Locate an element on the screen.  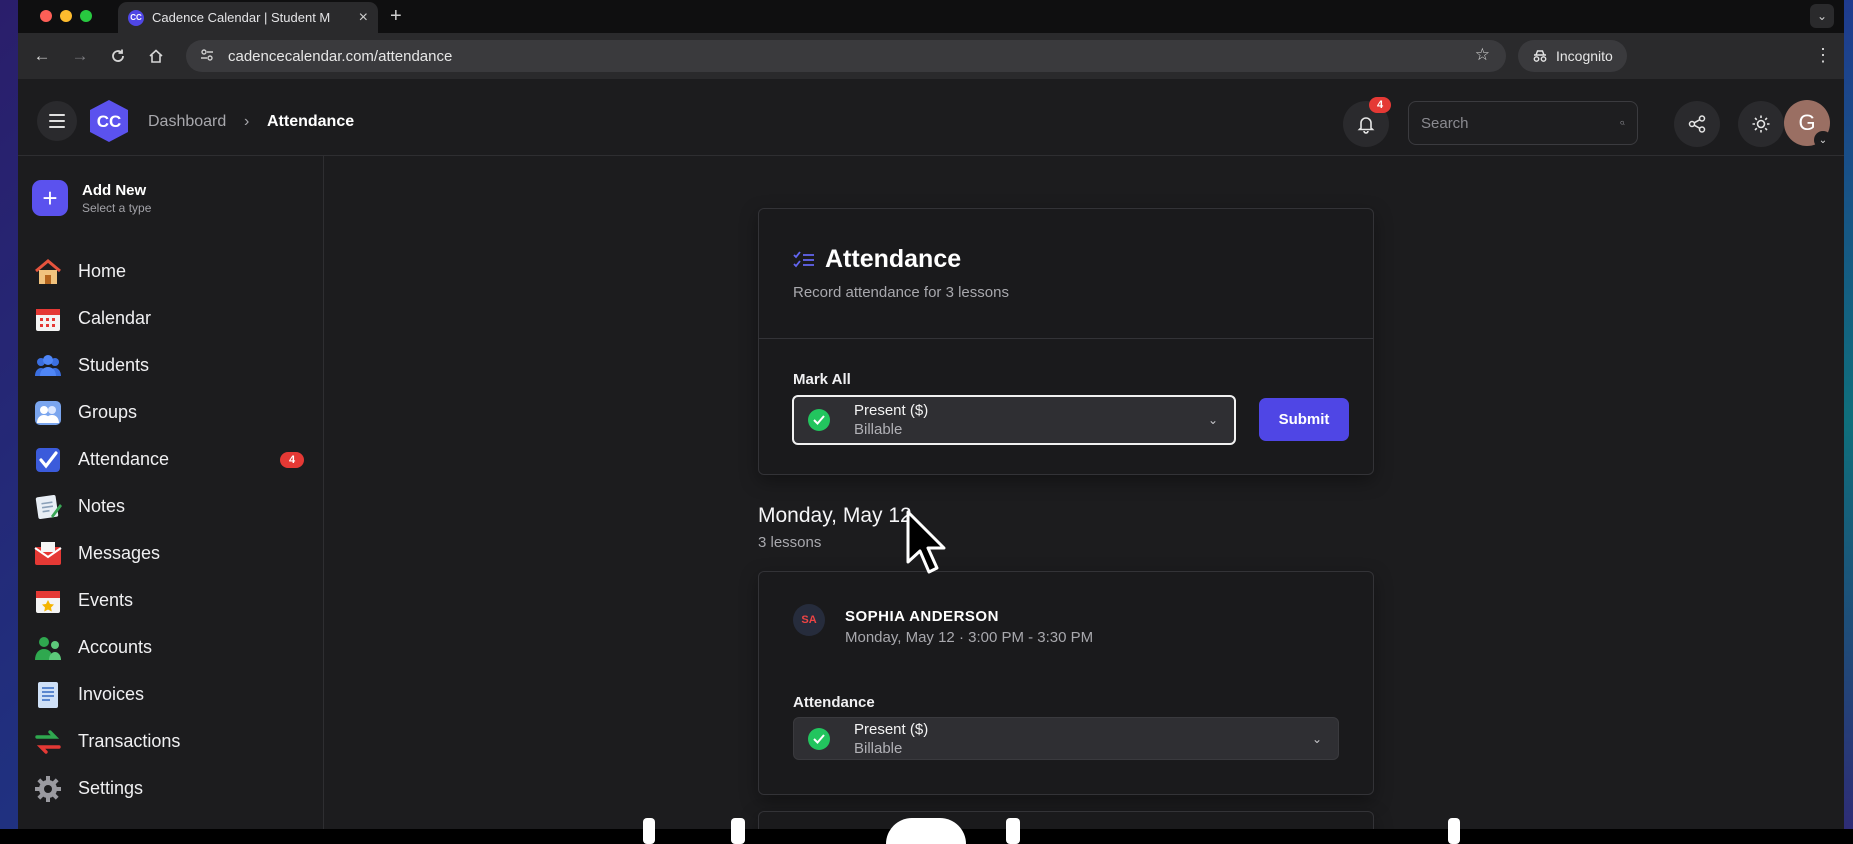
lesson-count: 3 lessons is located at coordinates (790, 542).